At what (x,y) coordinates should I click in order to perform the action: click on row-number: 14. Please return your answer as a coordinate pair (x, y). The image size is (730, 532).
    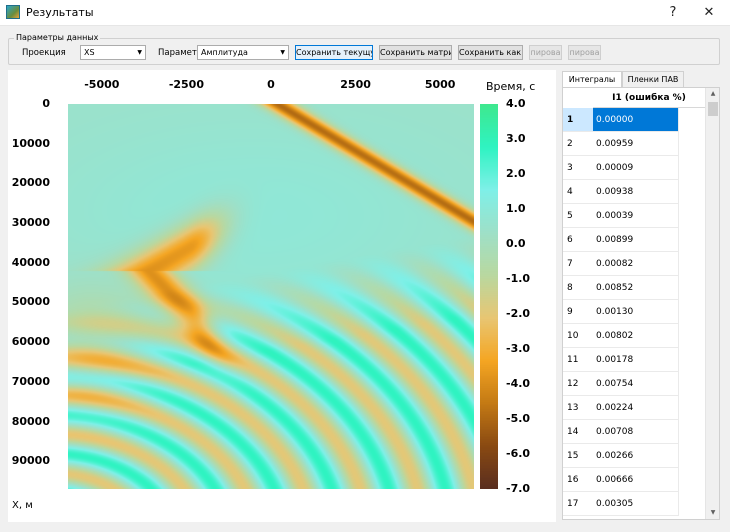
    Looking at the image, I should click on (578, 432).